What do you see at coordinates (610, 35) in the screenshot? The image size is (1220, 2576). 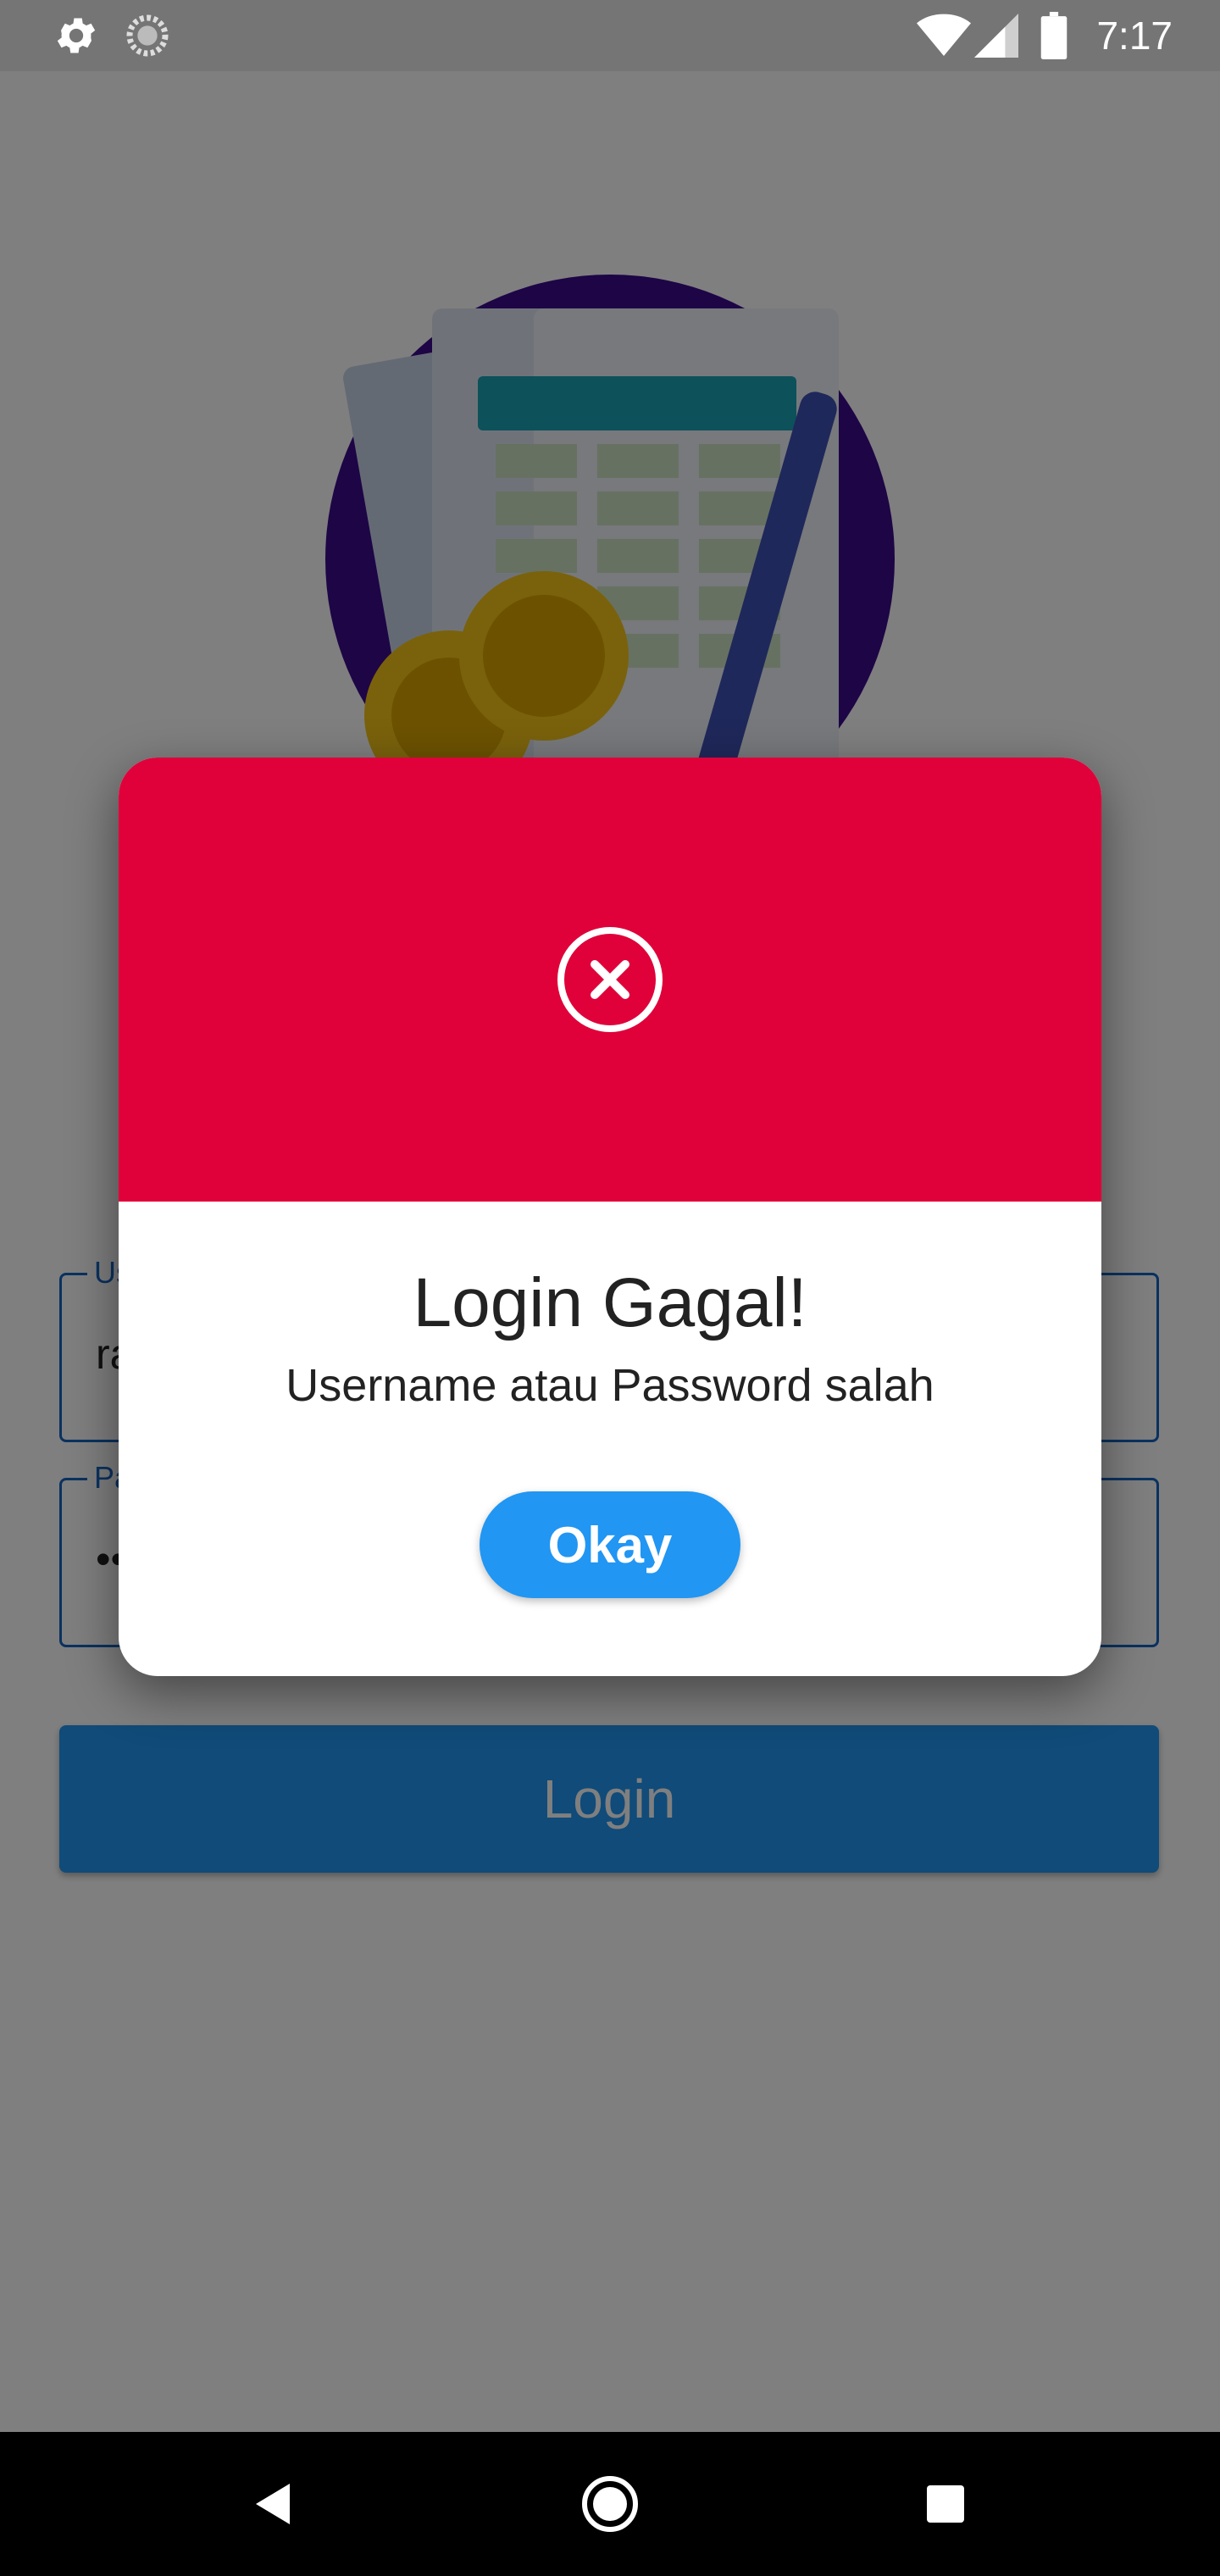 I see `status-bar: 7:17` at bounding box center [610, 35].